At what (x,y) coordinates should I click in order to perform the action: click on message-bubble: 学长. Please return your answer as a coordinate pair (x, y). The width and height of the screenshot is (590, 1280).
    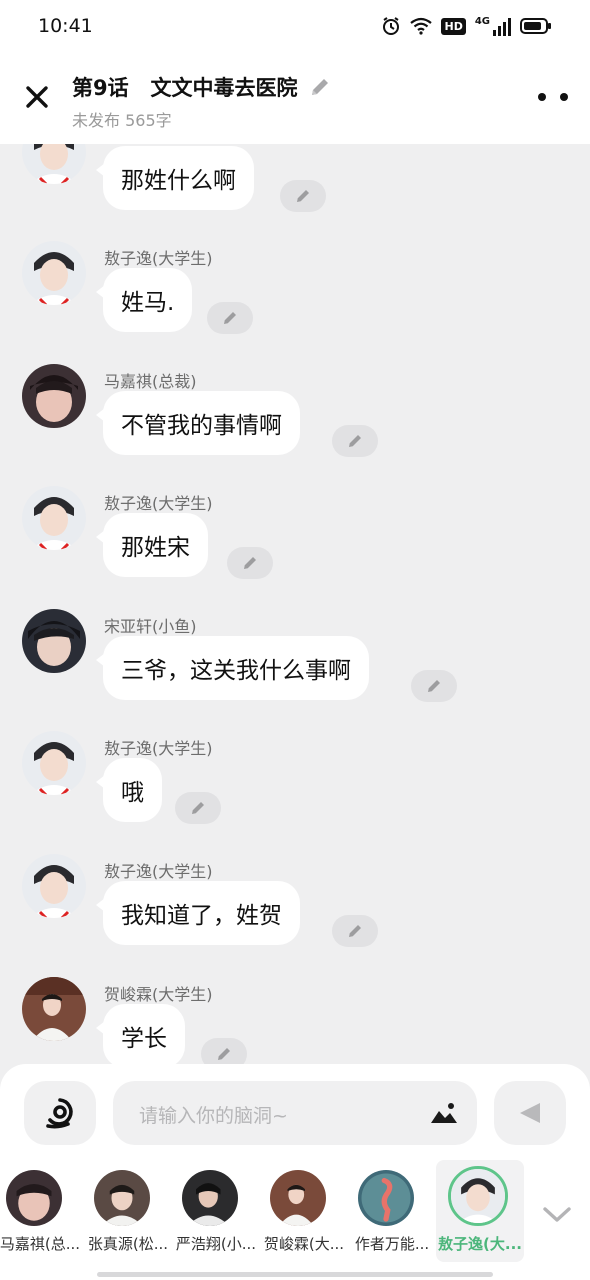
    Looking at the image, I should click on (140, 1034).